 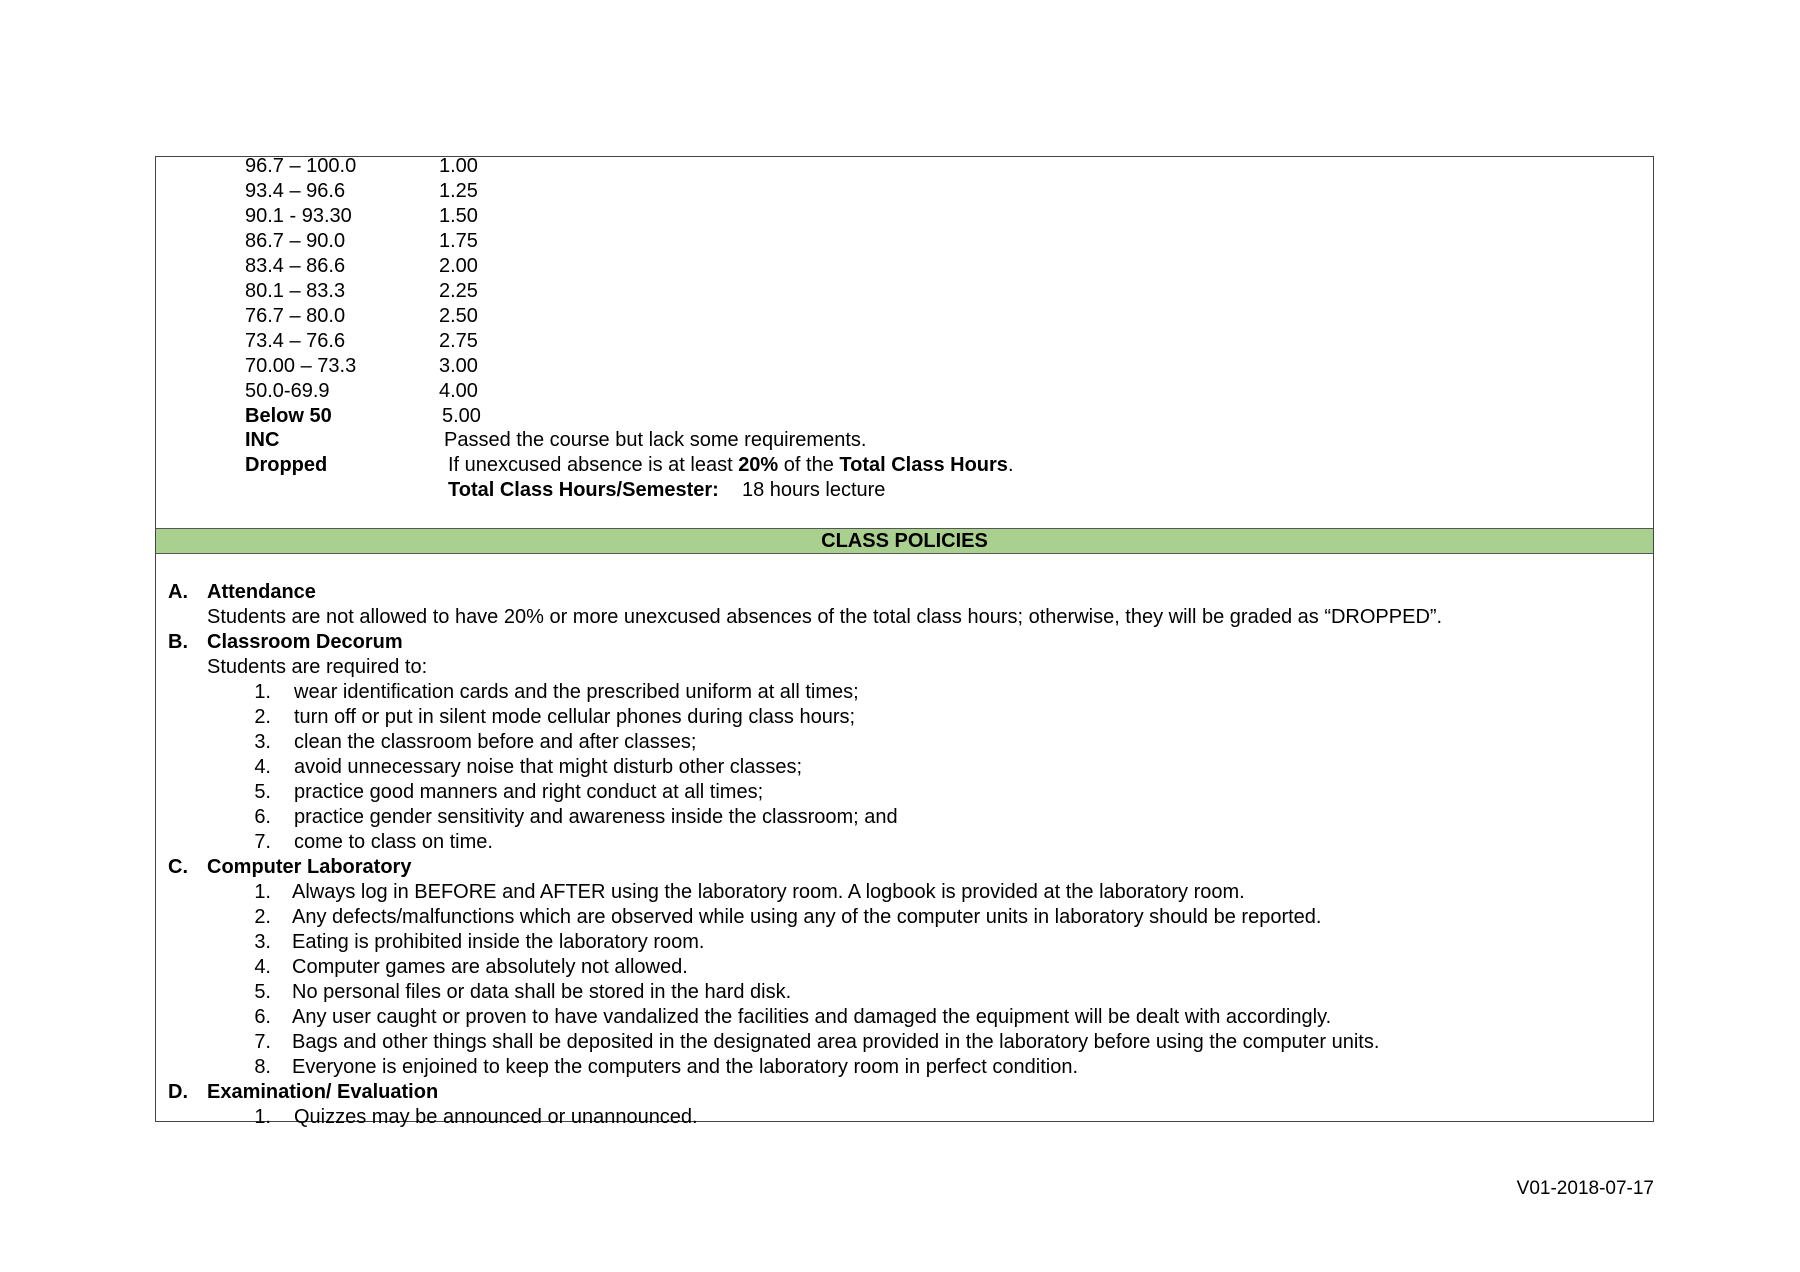 I want to click on inc-label: INC, so click(x=262, y=440).